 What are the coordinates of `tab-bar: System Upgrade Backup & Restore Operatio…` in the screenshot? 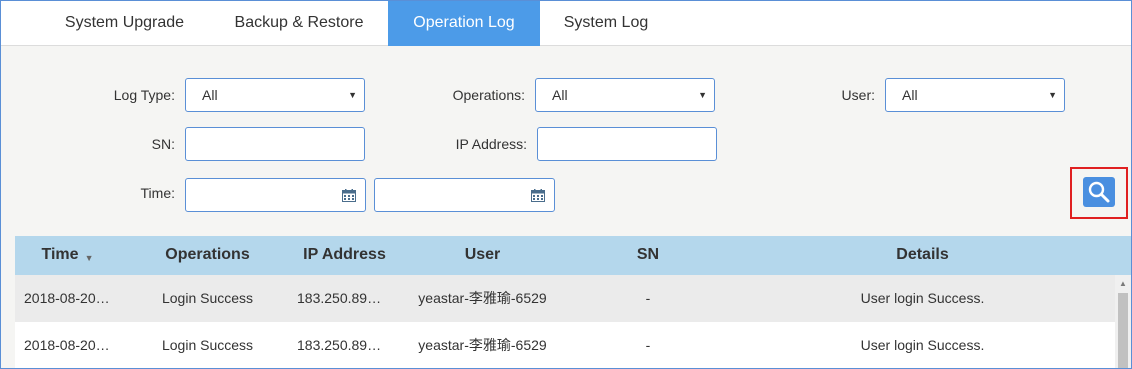 It's located at (566, 23).